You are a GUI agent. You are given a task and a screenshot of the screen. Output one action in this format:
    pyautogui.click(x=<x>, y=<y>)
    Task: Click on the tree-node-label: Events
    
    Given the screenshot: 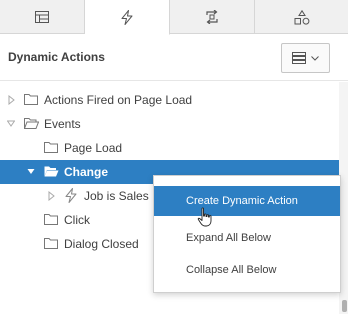 What is the action you would take?
    pyautogui.click(x=62, y=124)
    